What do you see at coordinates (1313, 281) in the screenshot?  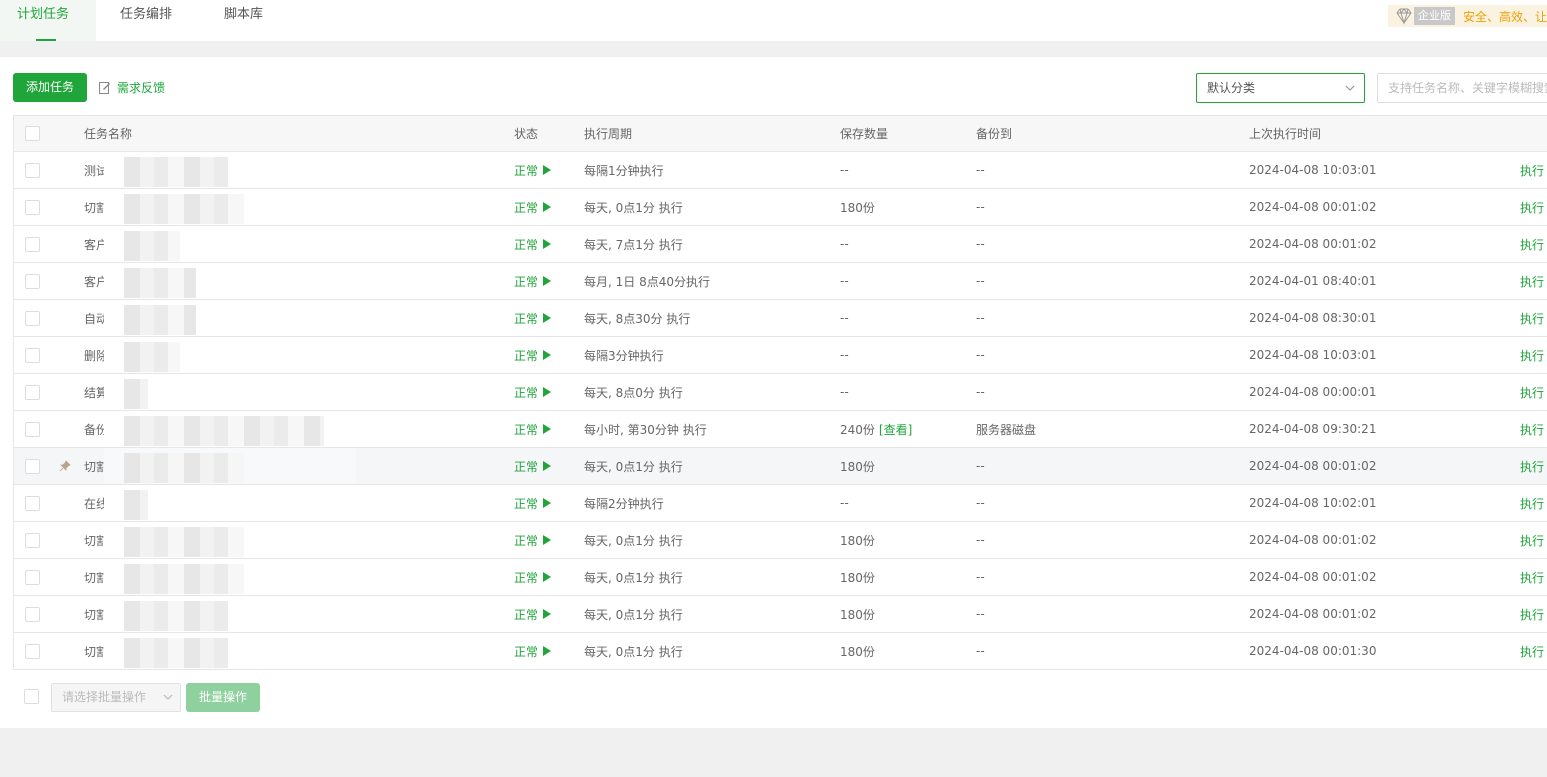 I see `last-run-time: 2024-04-01 08:40:01` at bounding box center [1313, 281].